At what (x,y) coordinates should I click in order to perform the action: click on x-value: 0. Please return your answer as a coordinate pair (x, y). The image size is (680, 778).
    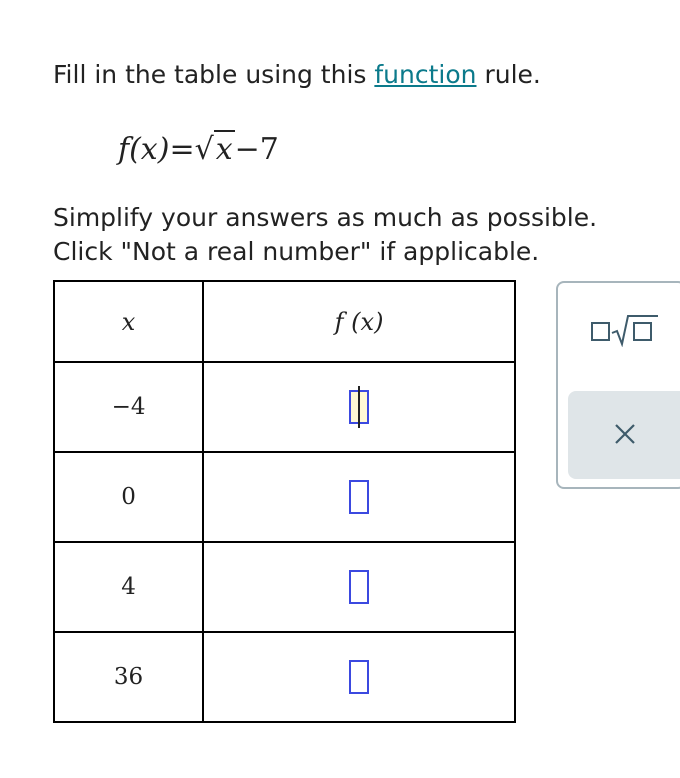
    Looking at the image, I should click on (128, 497).